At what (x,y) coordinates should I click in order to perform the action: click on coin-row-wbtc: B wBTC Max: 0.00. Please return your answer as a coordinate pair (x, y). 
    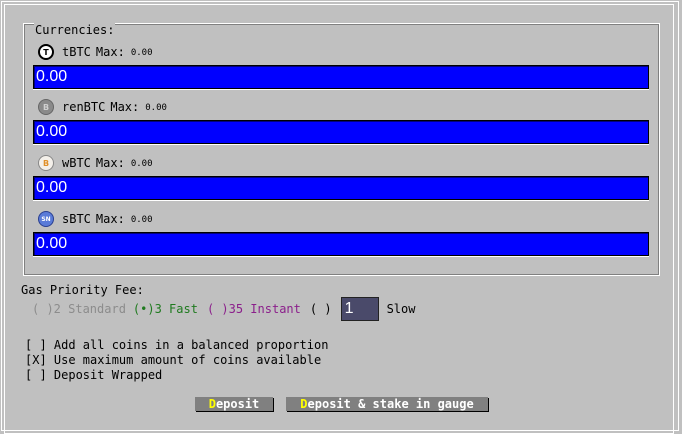
    Looking at the image, I should click on (95, 163).